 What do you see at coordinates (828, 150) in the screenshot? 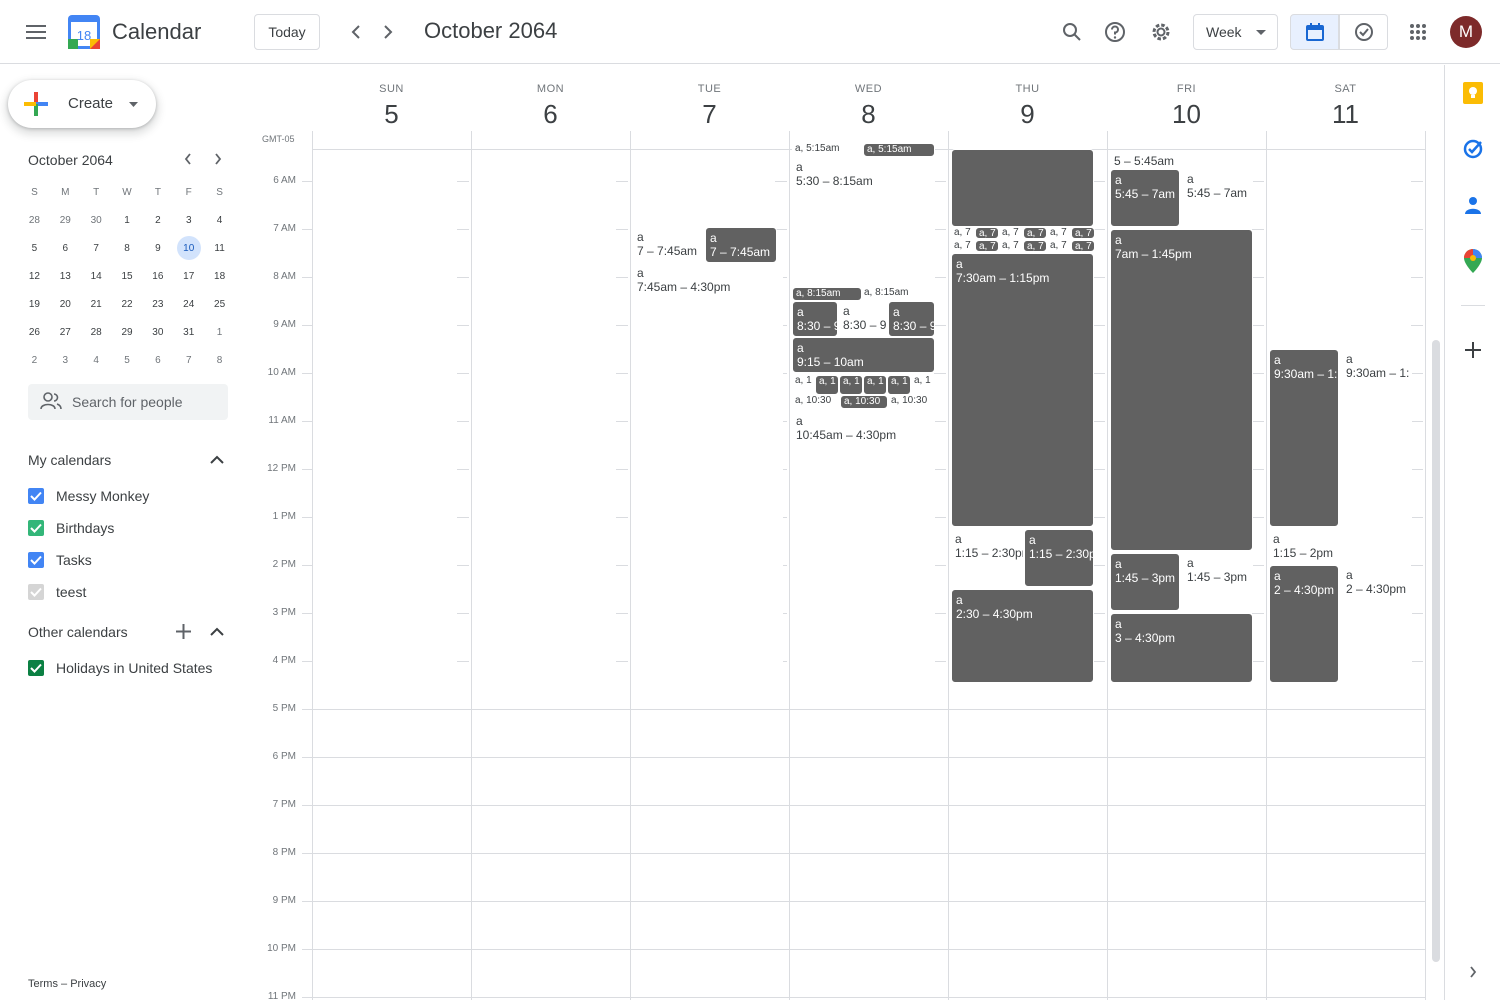
I see `calendar-event: a, 5:15am` at bounding box center [828, 150].